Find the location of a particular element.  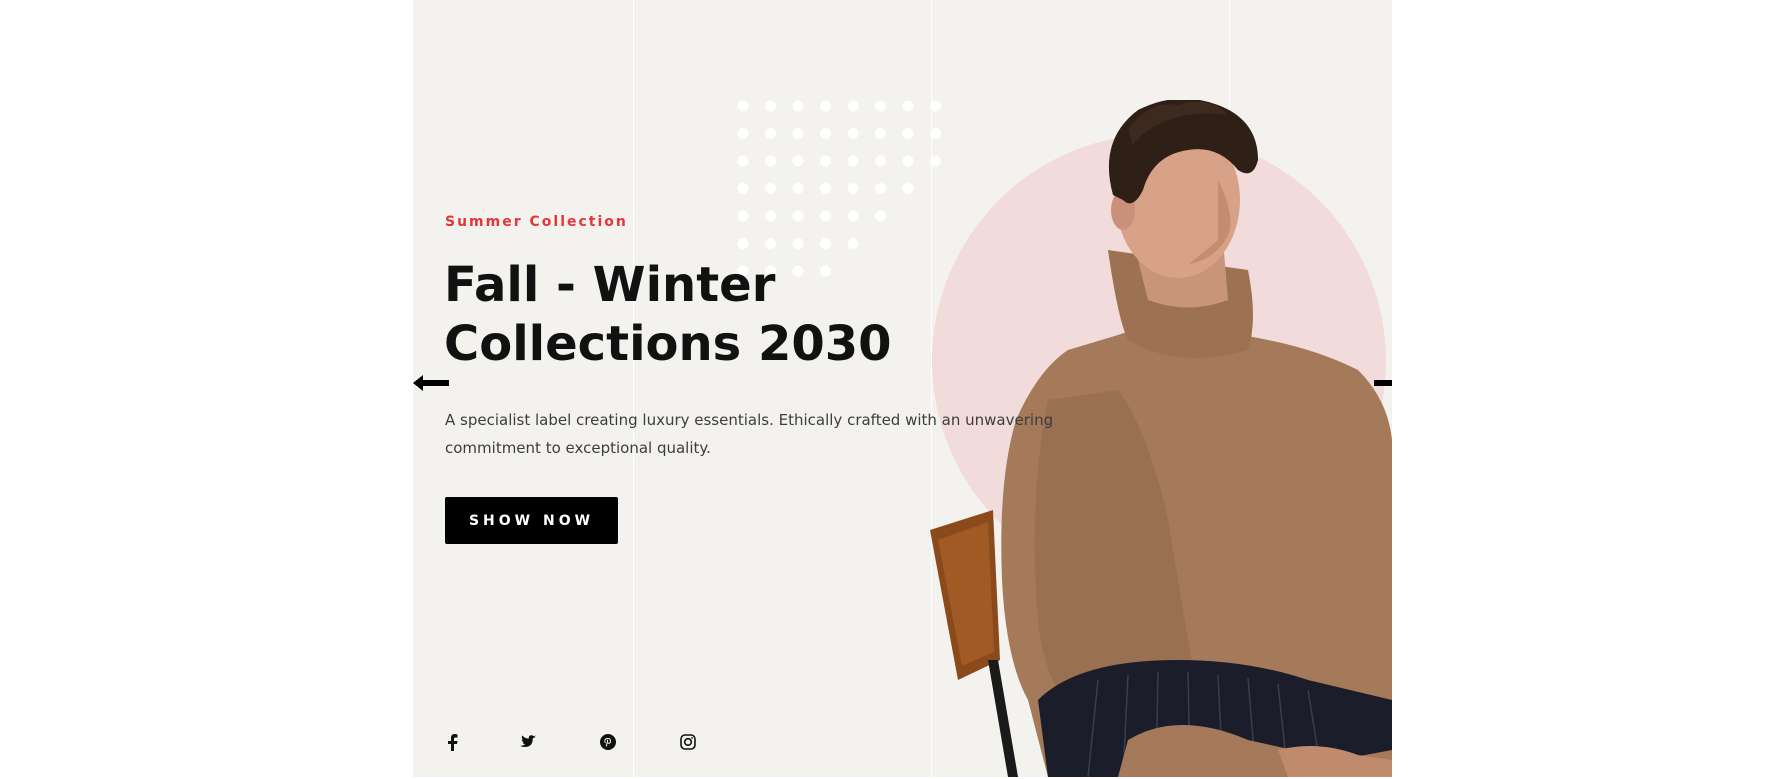

arrow-left-icon is located at coordinates (431, 383).